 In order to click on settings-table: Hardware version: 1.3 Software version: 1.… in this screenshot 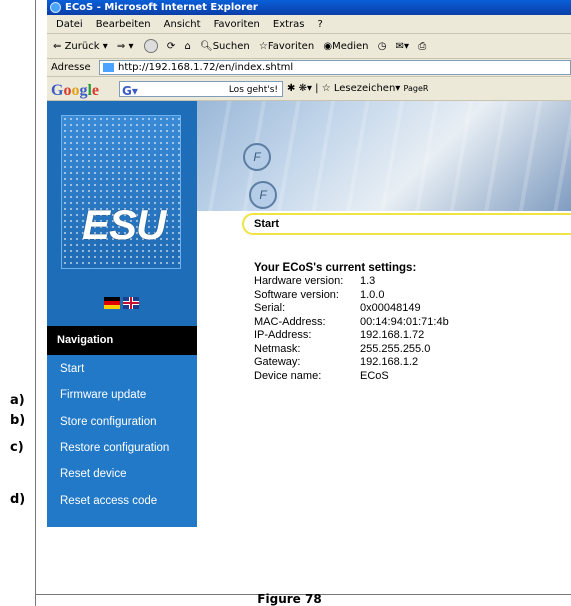, I will do `click(351, 329)`.